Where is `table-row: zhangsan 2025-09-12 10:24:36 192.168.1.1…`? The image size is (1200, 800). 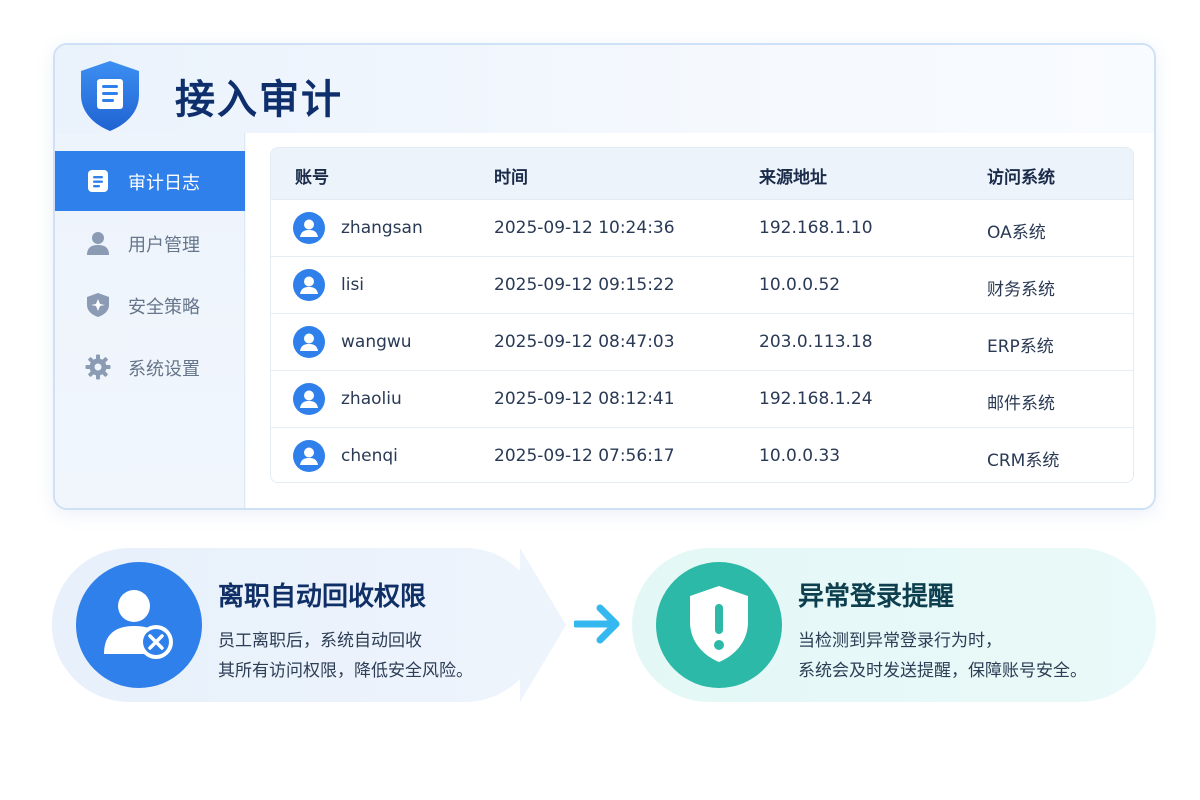
table-row: zhangsan 2025-09-12 10:24:36 192.168.1.1… is located at coordinates (702, 228).